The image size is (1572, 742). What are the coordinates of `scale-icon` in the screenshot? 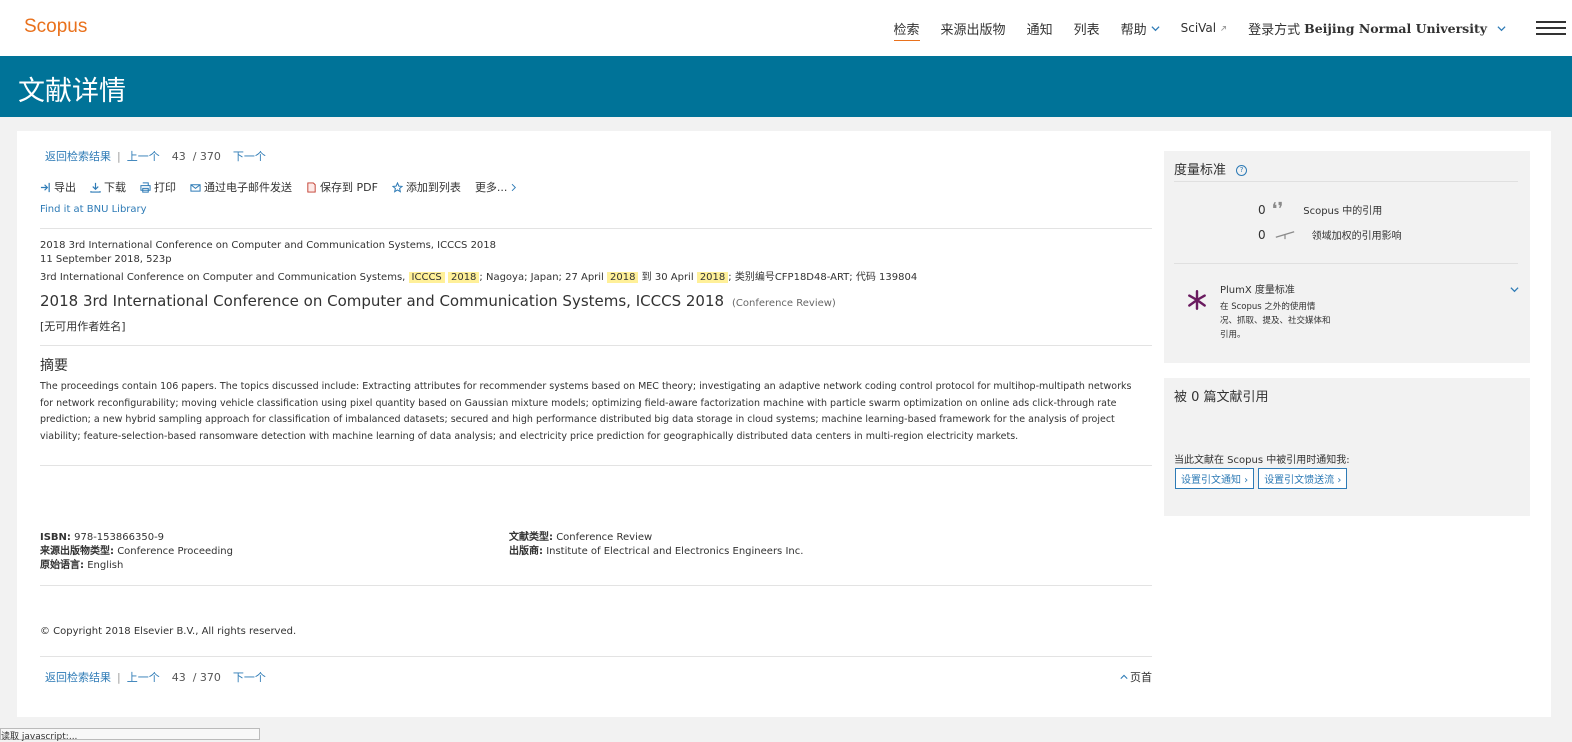 It's located at (1284, 235).